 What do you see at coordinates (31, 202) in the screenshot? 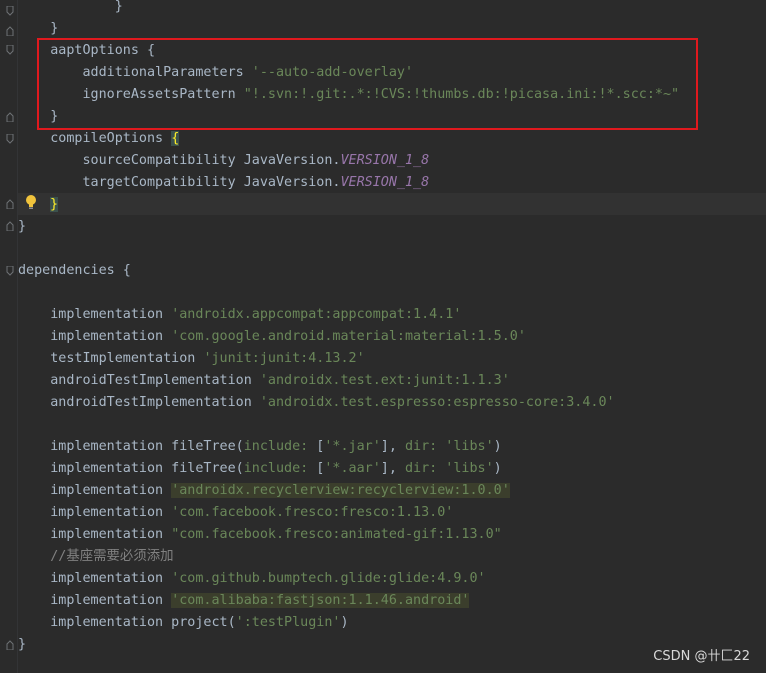
I see `intention-bulb-icon` at bounding box center [31, 202].